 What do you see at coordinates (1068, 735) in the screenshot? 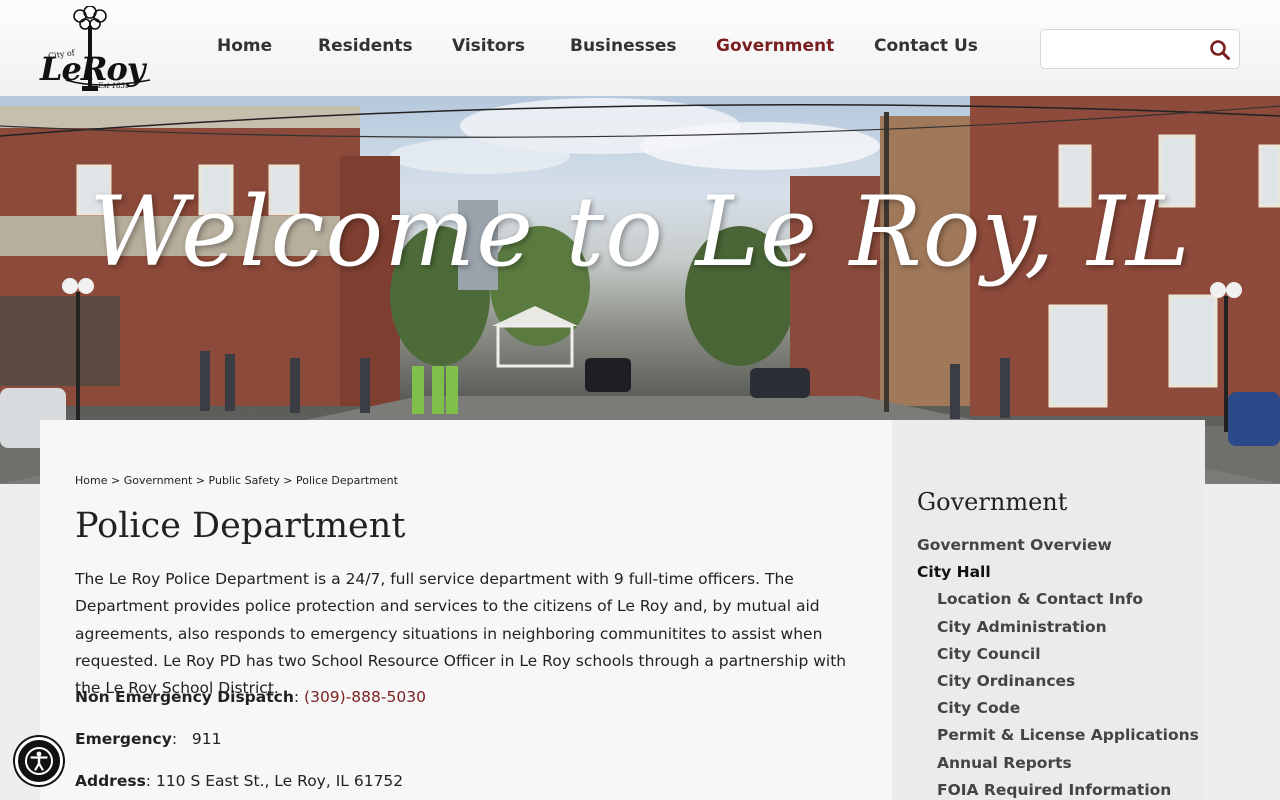
I see `sidebar-item-permit-license: Permit & License Applications` at bounding box center [1068, 735].